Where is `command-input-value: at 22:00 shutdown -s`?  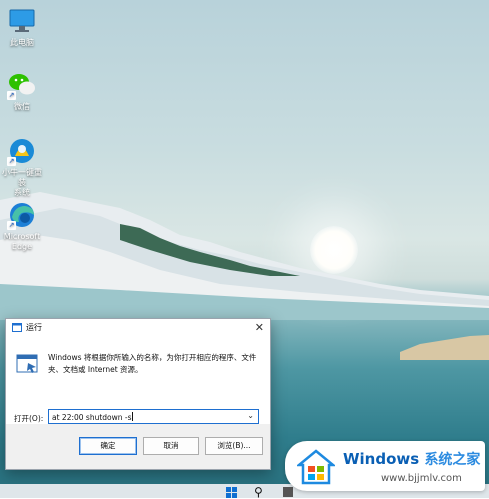 command-input-value: at 22:00 shutdown -s is located at coordinates (92, 417).